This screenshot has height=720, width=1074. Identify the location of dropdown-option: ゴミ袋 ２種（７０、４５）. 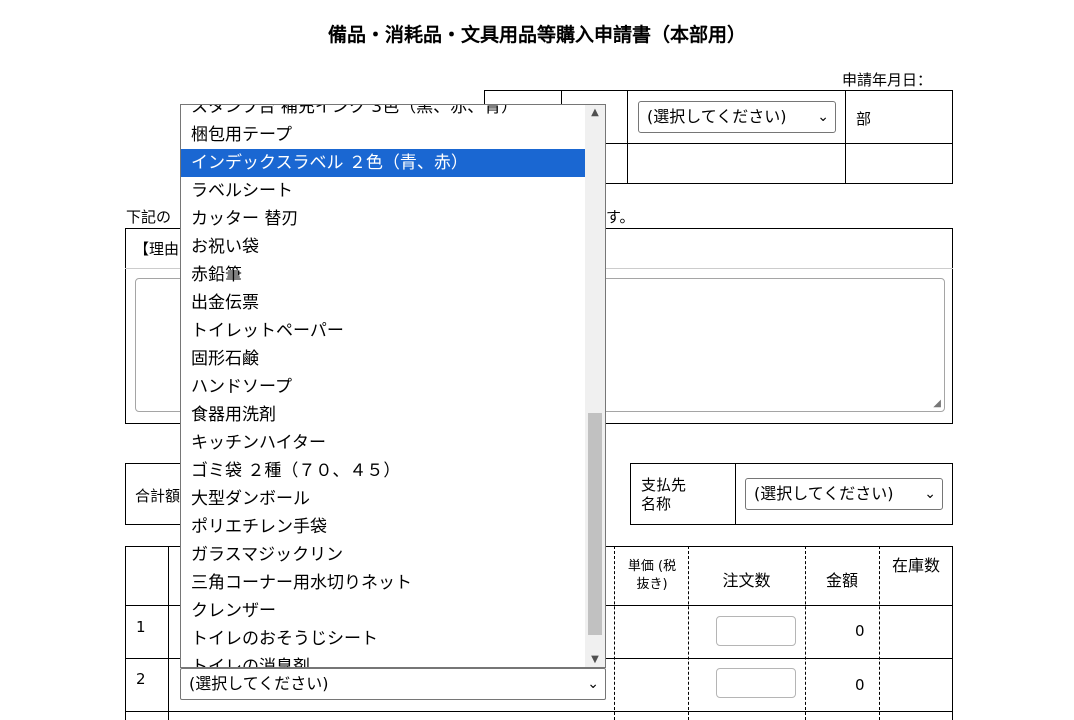
(383, 471).